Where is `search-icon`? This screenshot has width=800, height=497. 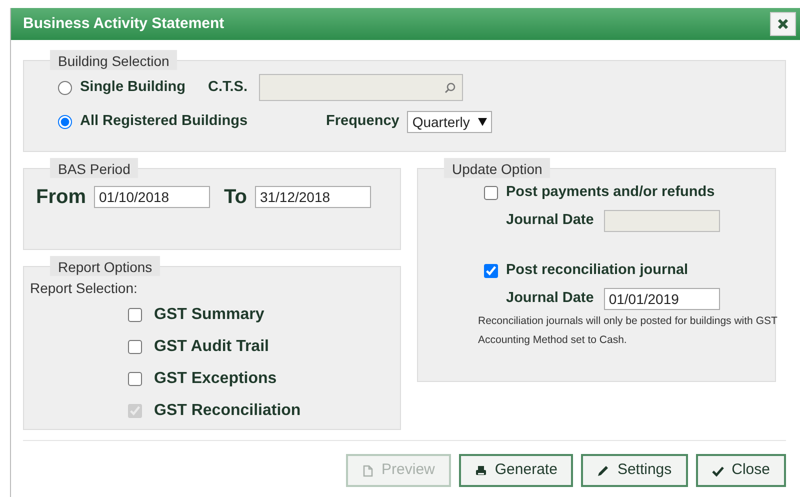 search-icon is located at coordinates (450, 88).